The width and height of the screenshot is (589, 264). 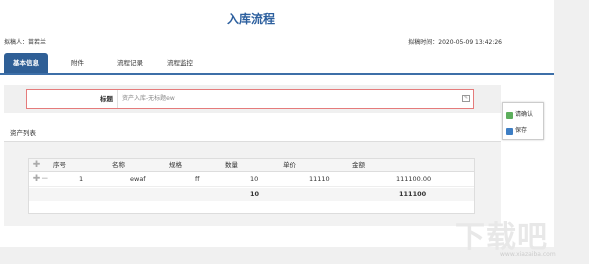 What do you see at coordinates (255, 194) in the screenshot?
I see `summary-qty: 10` at bounding box center [255, 194].